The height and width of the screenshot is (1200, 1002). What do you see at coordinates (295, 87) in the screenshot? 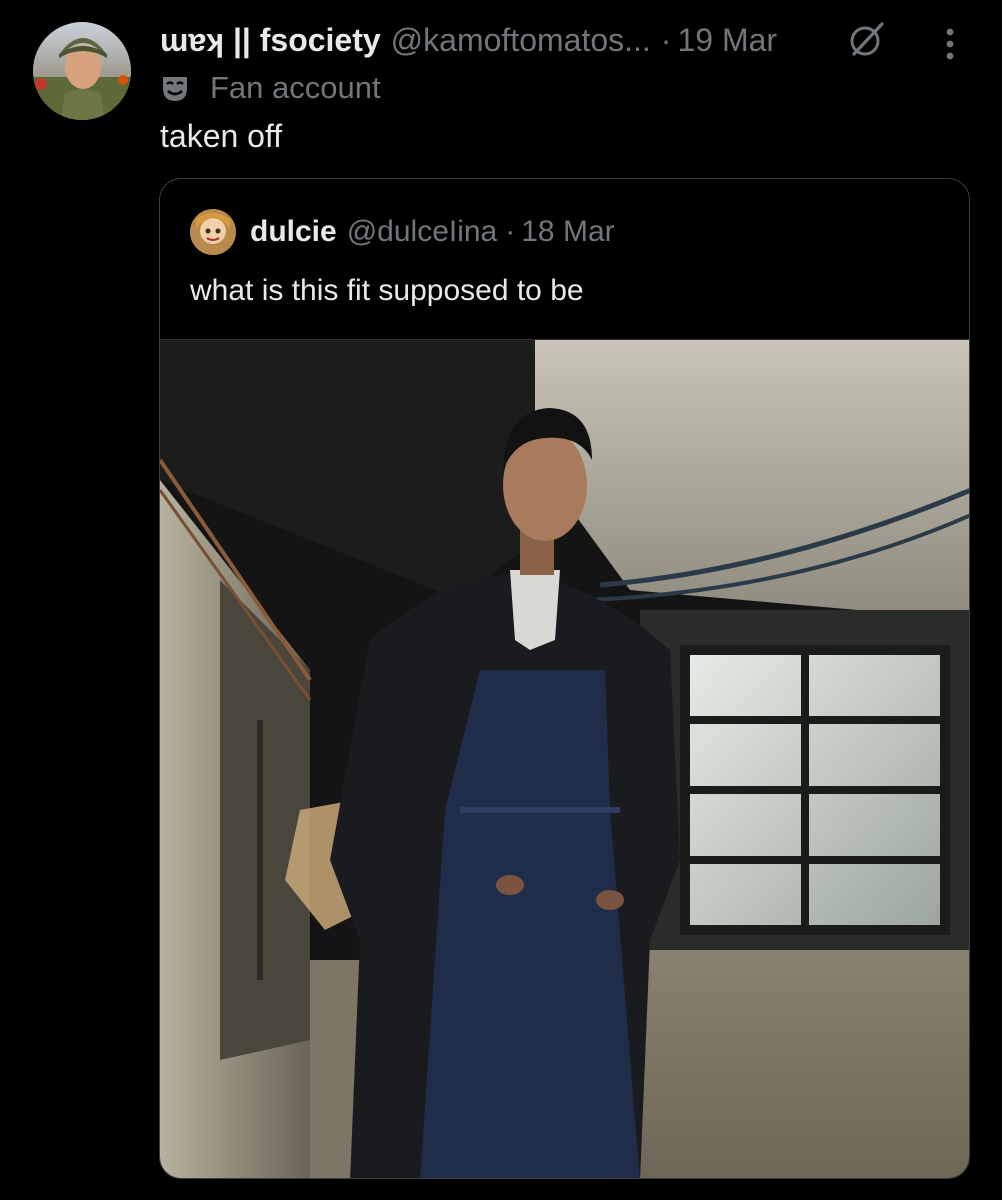
I see `account-label-text: Fan account` at bounding box center [295, 87].